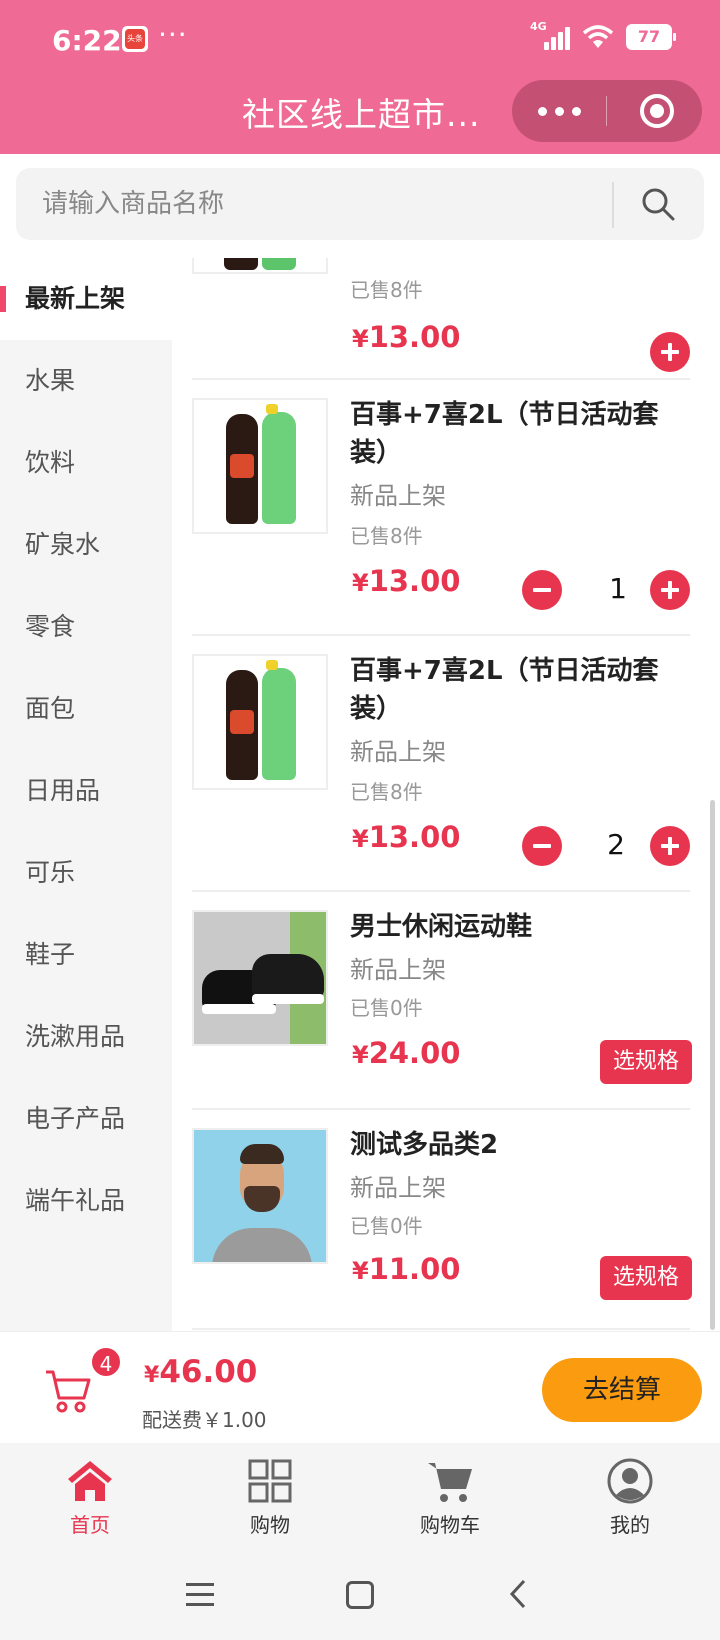  I want to click on close-target-icon, so click(657, 111).